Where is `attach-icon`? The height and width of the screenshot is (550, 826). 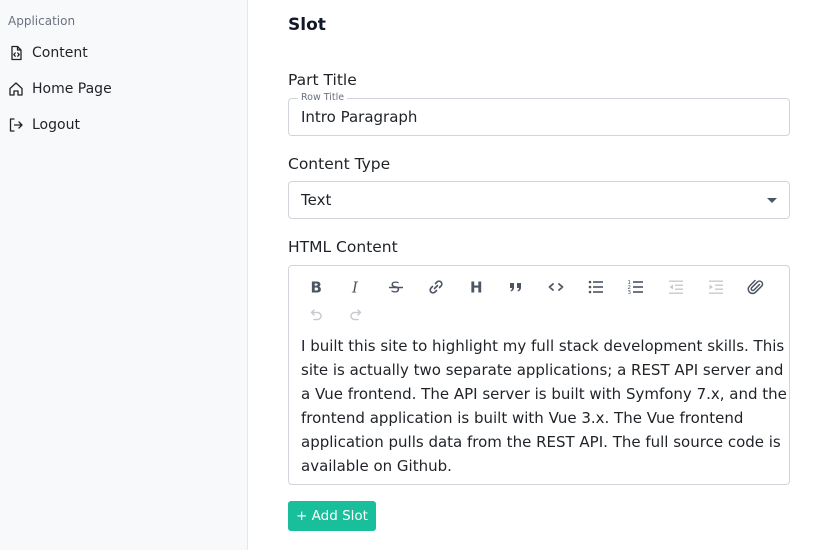
attach-icon is located at coordinates (756, 287).